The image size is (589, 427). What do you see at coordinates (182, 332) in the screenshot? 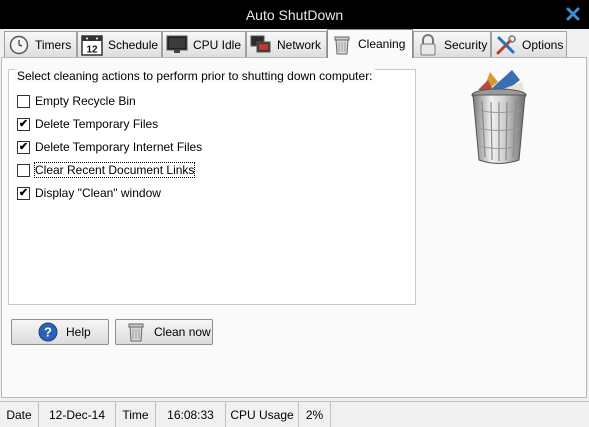
I see `clean-now-label: Clean now` at bounding box center [182, 332].